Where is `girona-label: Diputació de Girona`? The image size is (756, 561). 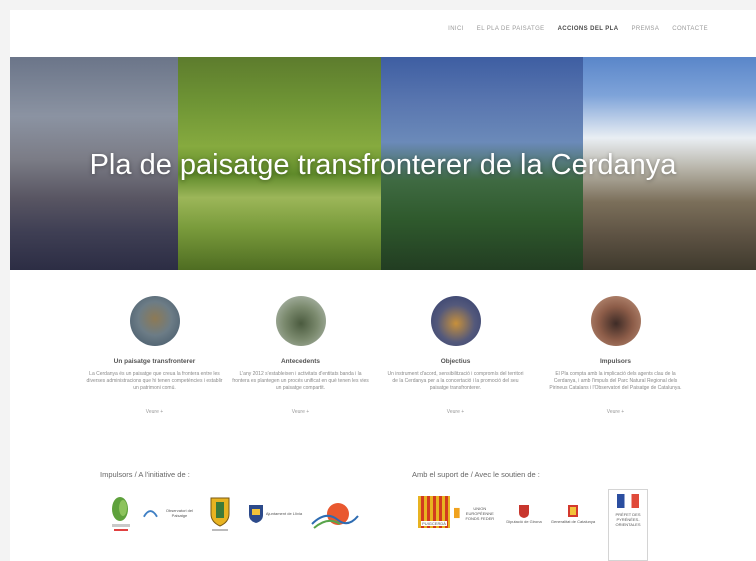 girona-label: Diputació de Girona is located at coordinates (524, 521).